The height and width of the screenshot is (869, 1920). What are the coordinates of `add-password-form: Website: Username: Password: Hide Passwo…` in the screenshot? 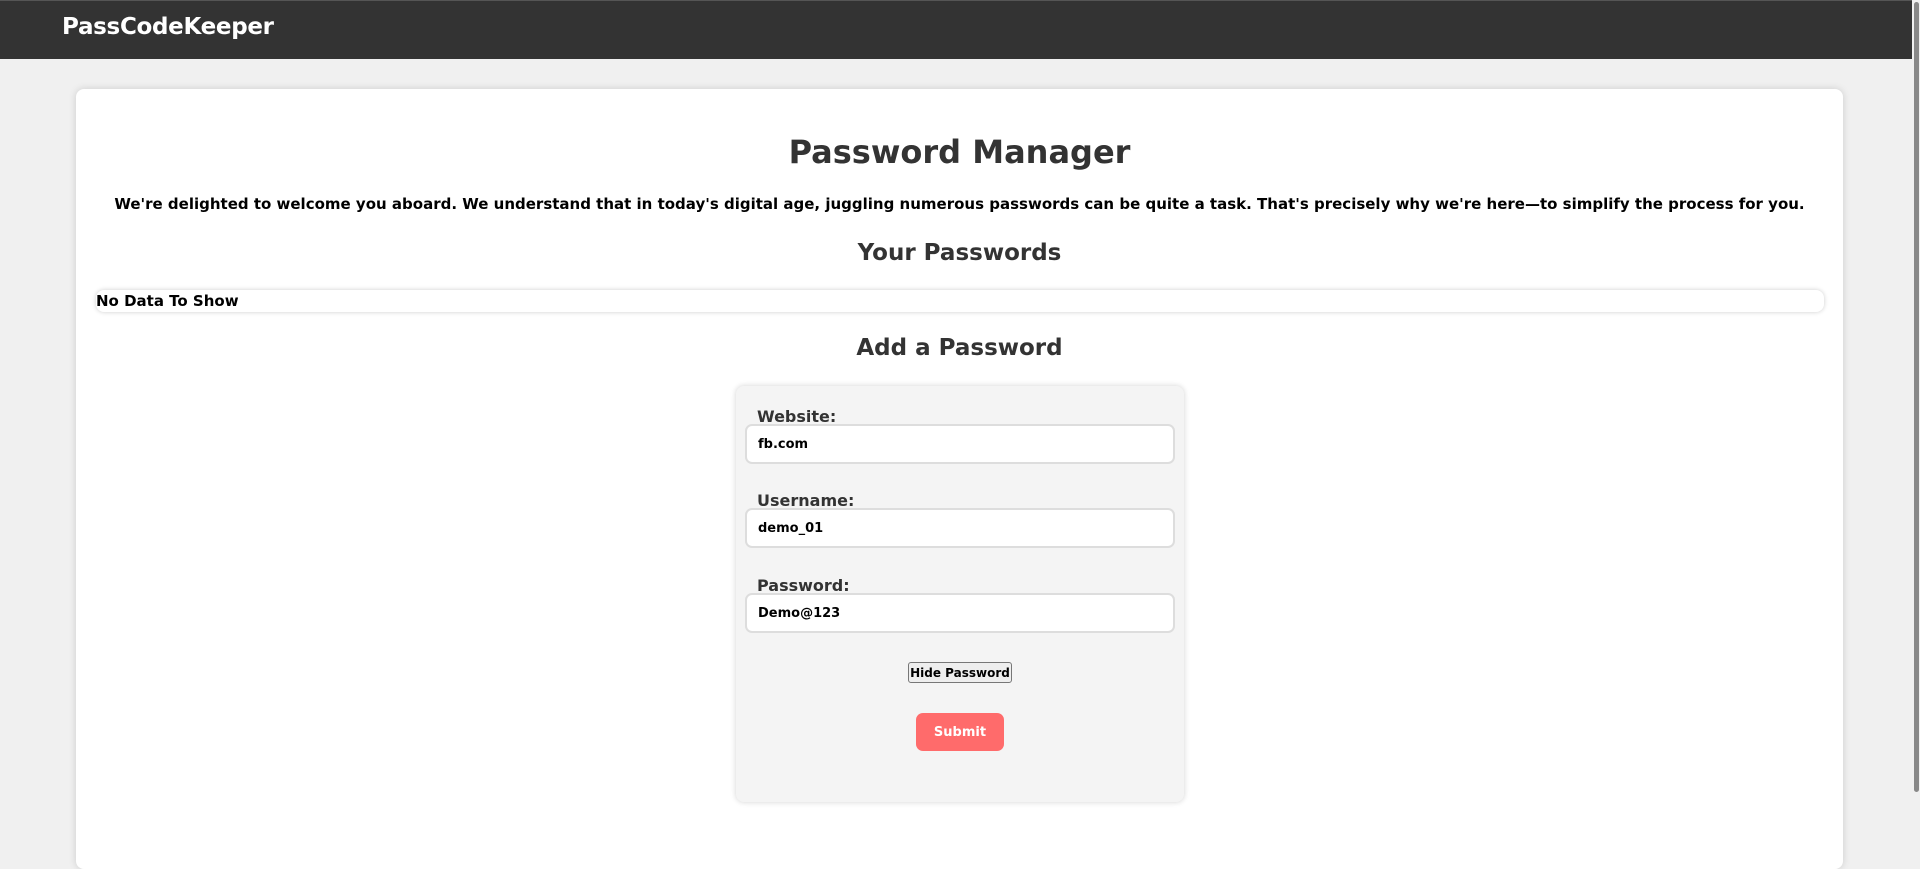 It's located at (960, 594).